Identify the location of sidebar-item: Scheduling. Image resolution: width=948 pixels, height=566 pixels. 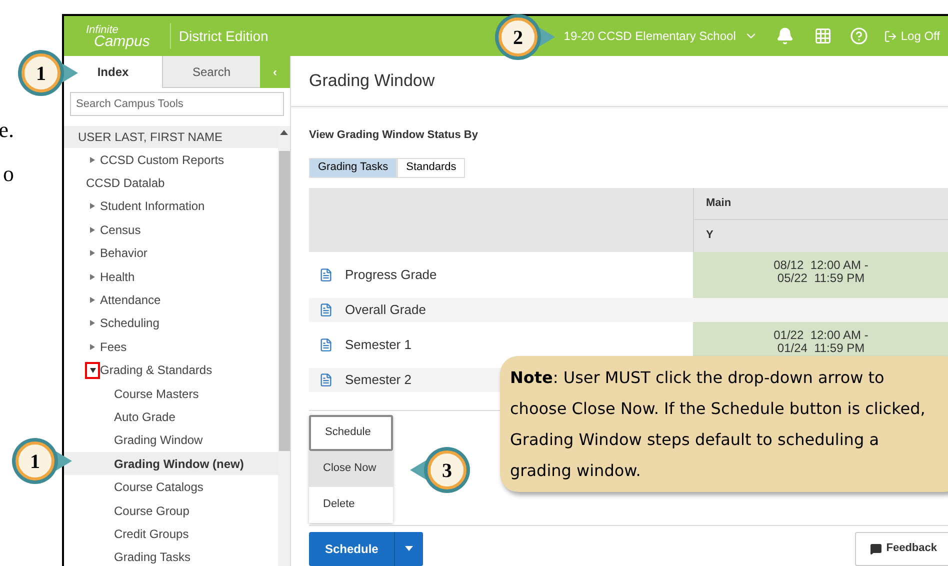
(171, 324).